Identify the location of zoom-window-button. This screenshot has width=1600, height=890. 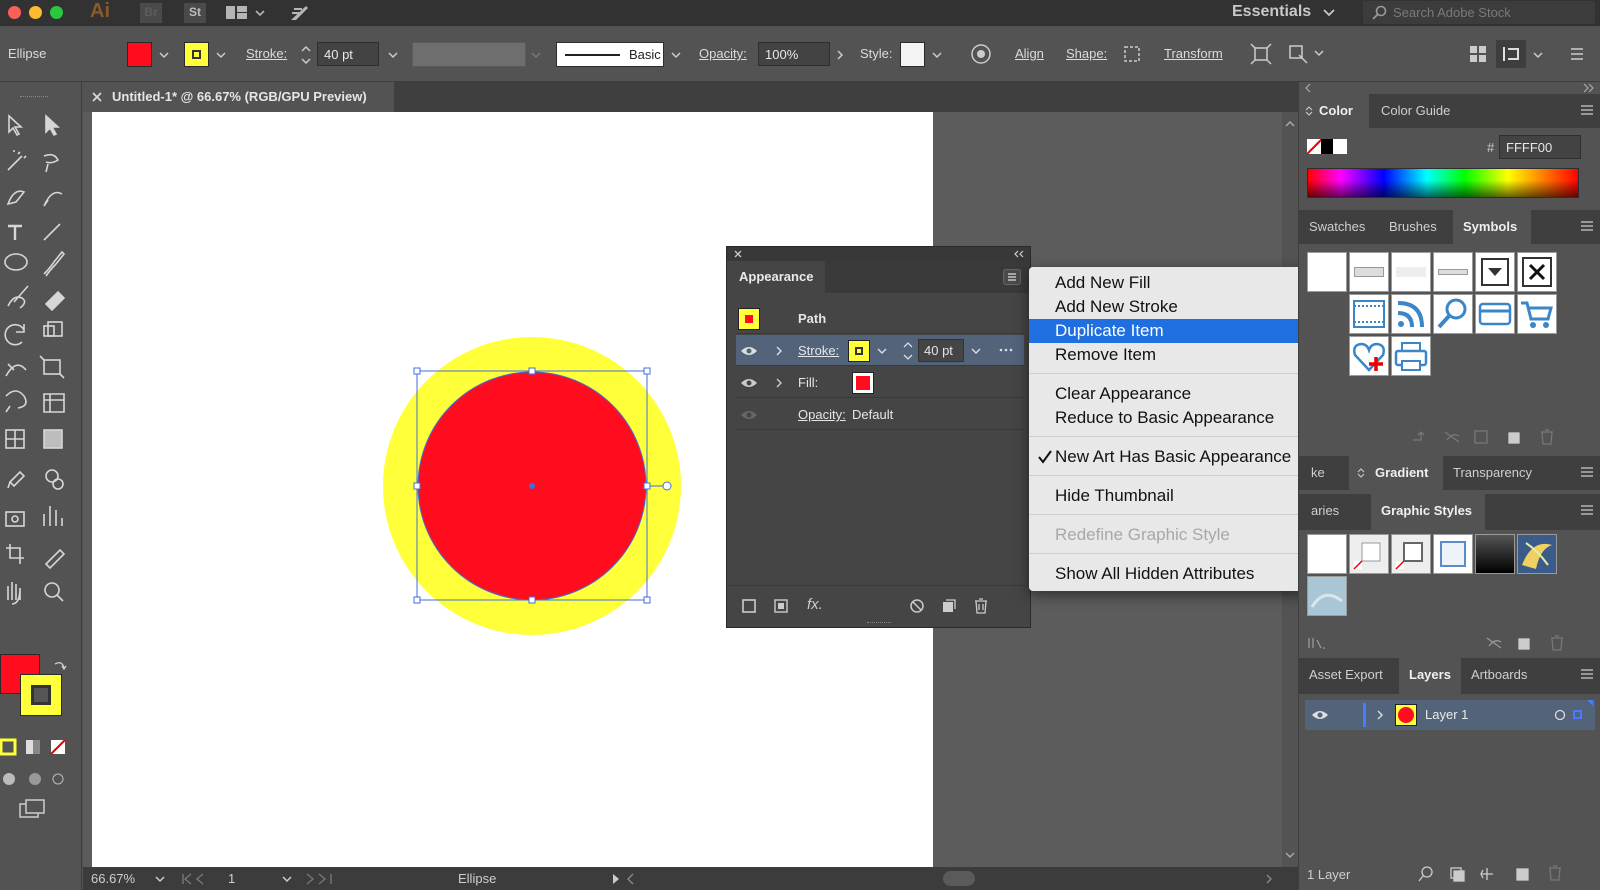
(56, 12).